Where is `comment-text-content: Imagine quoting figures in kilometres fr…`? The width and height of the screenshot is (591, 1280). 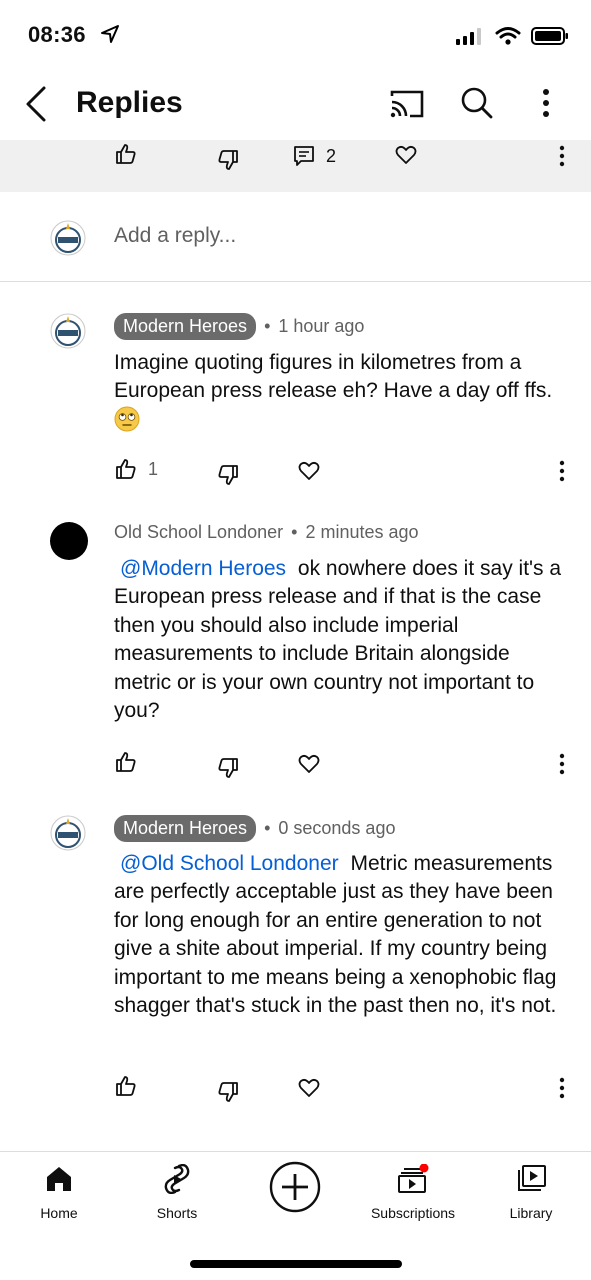
comment-text-content: Imagine quoting figures in kilometres fr… is located at coordinates (333, 377).